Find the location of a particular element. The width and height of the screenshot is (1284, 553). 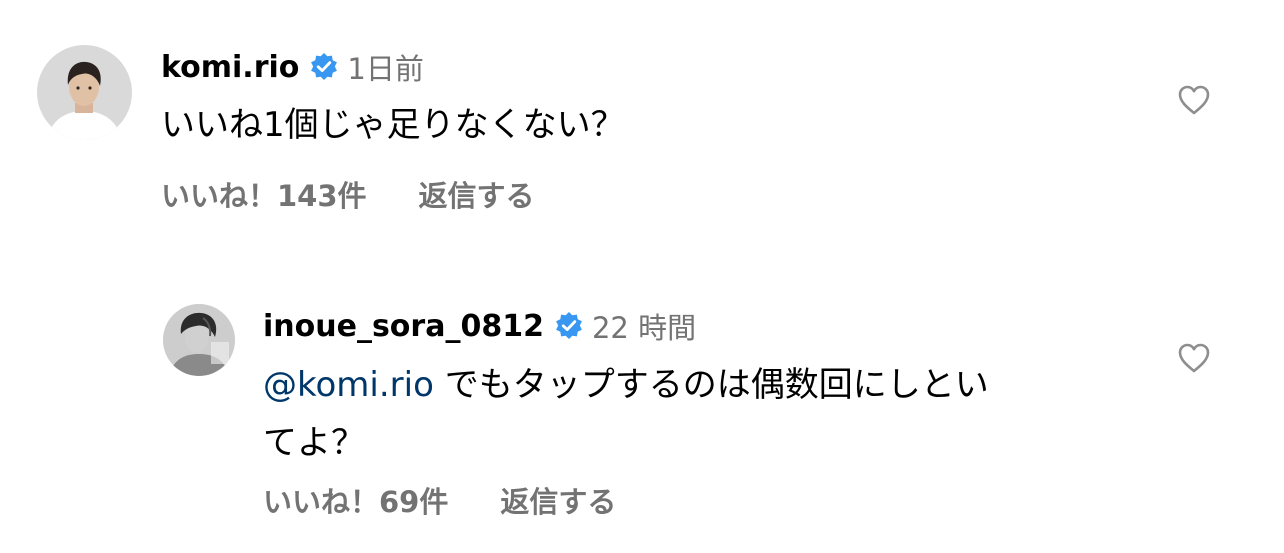

username: komi.rio is located at coordinates (230, 67).